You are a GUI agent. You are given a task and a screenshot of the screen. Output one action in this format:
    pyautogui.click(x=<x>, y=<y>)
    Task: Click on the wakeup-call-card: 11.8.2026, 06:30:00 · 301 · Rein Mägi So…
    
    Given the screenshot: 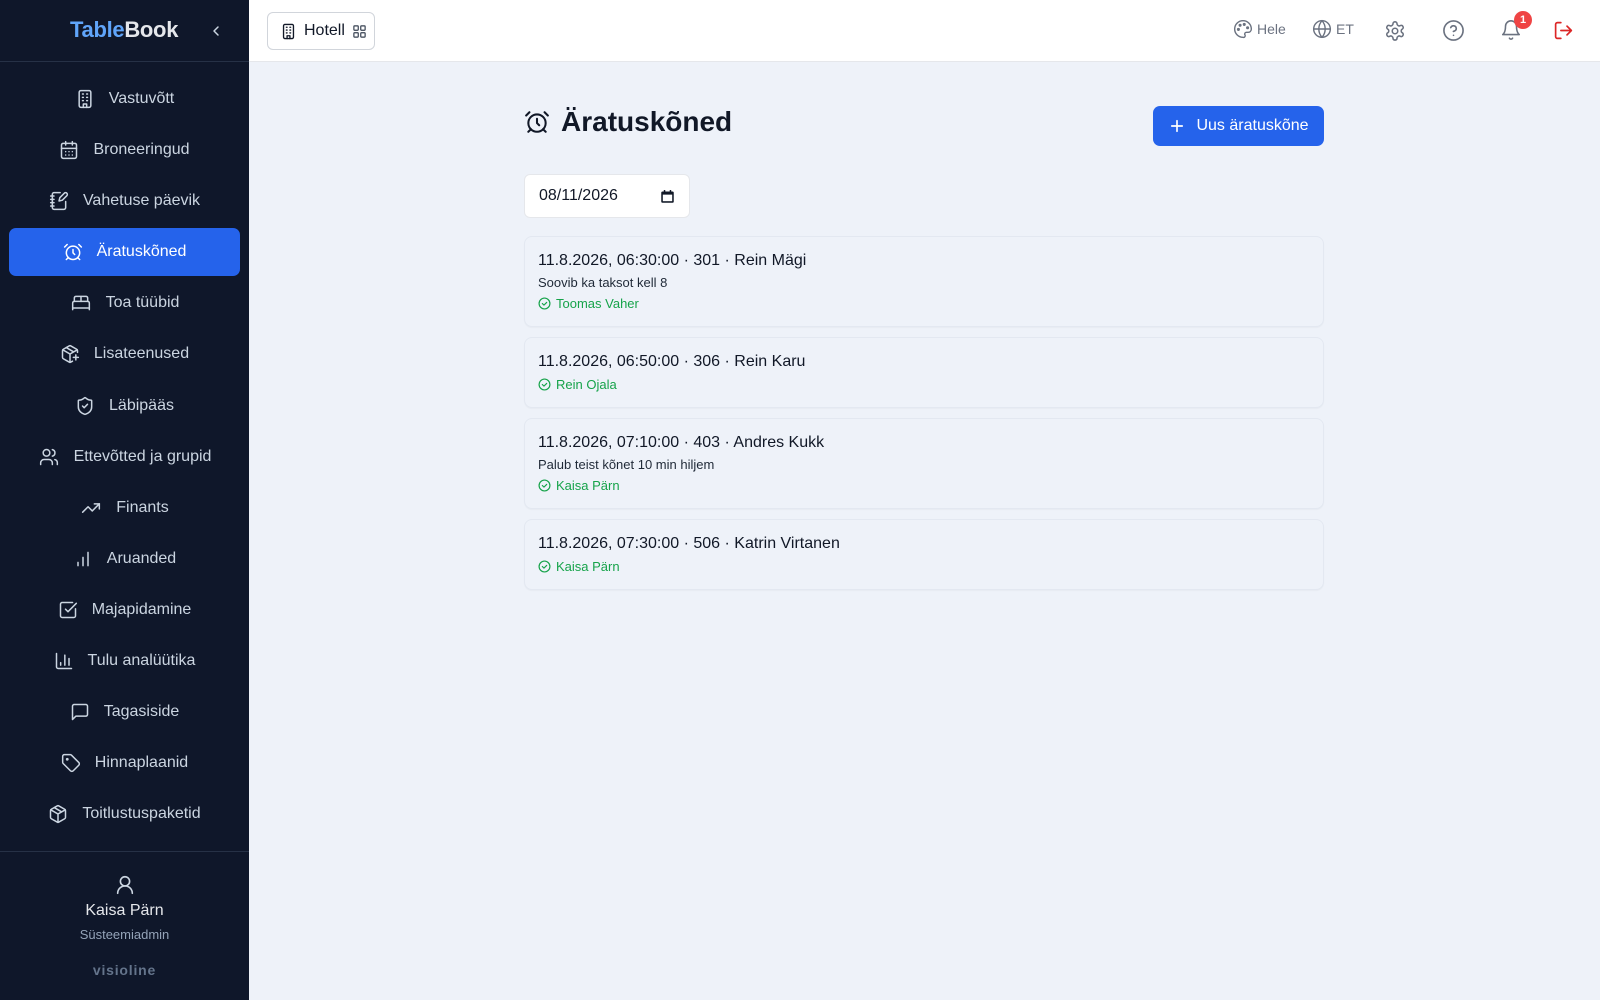 What is the action you would take?
    pyautogui.click(x=924, y=281)
    